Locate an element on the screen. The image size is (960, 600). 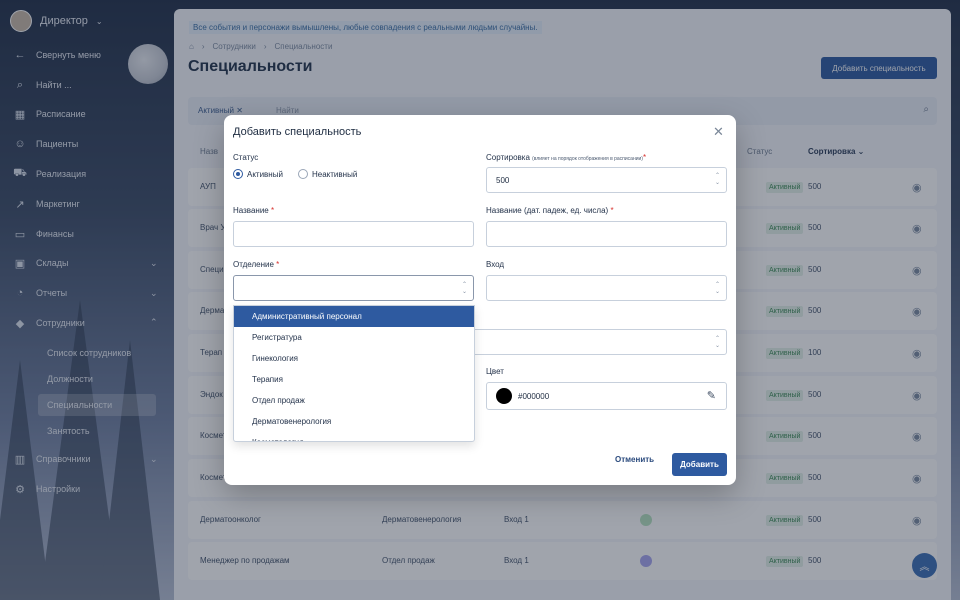
radio-checked-icon is located at coordinates (238, 174).